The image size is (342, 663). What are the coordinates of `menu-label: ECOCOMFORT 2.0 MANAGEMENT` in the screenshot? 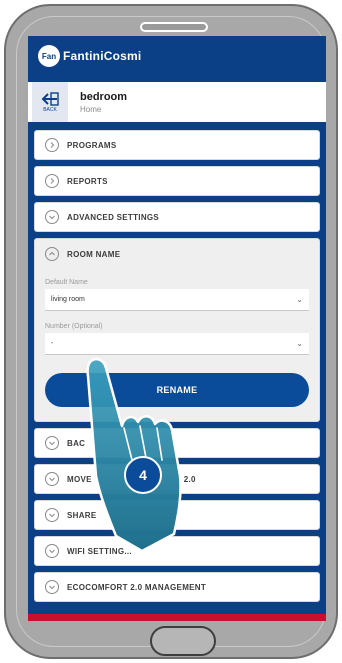 It's located at (137, 587).